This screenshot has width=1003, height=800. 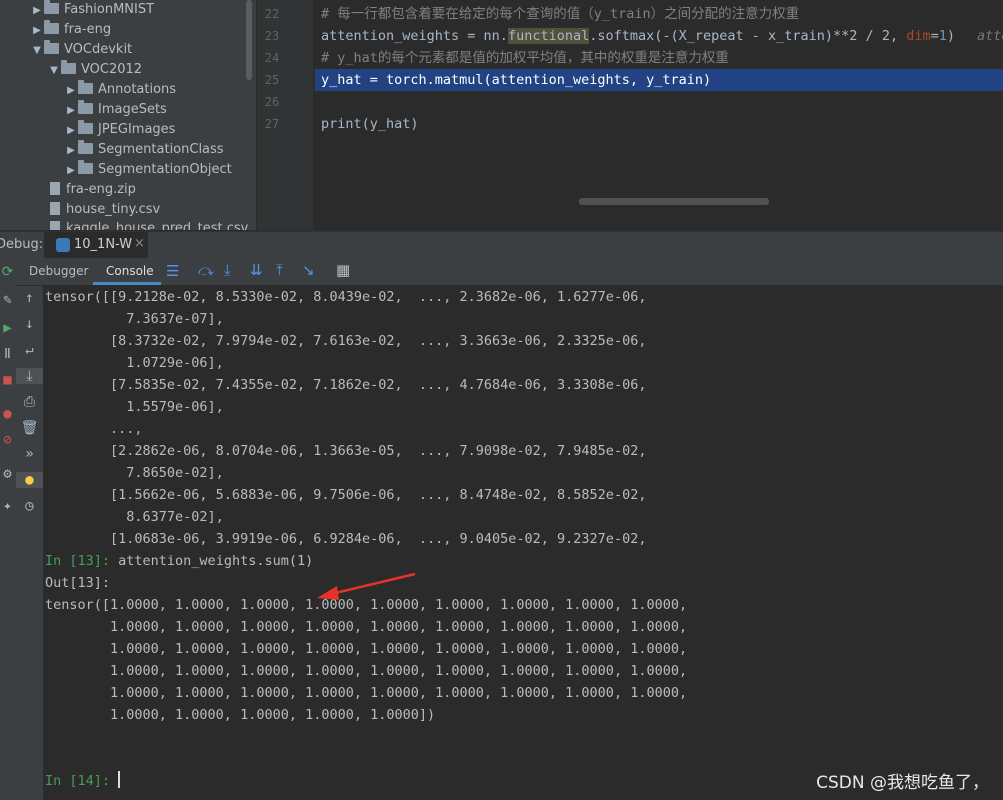 I want to click on console-input-line: In [13]: attention_weights.sum(1), so click(x=179, y=561).